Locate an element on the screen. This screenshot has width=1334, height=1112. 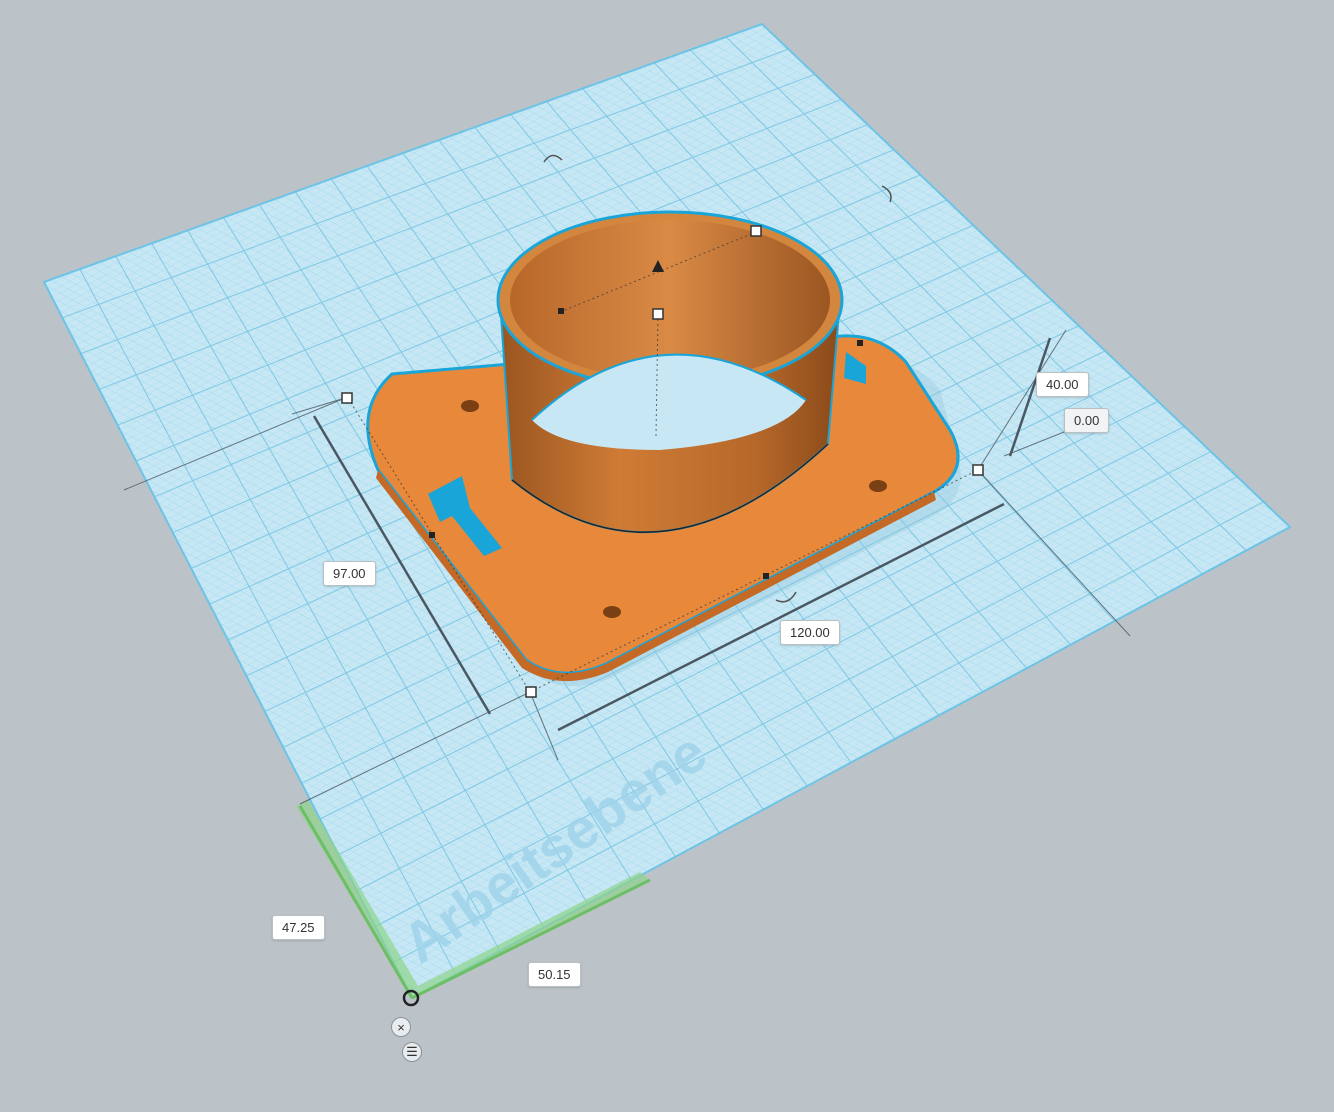
elevation-dimension-label: 0.00 is located at coordinates (1087, 420).